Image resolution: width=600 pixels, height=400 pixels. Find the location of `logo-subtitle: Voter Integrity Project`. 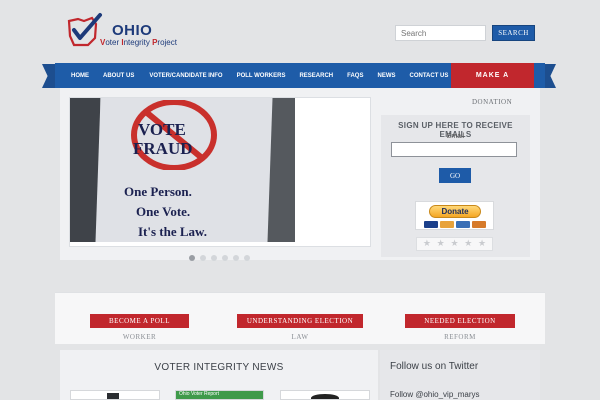

logo-subtitle: Voter Integrity Project is located at coordinates (138, 42).